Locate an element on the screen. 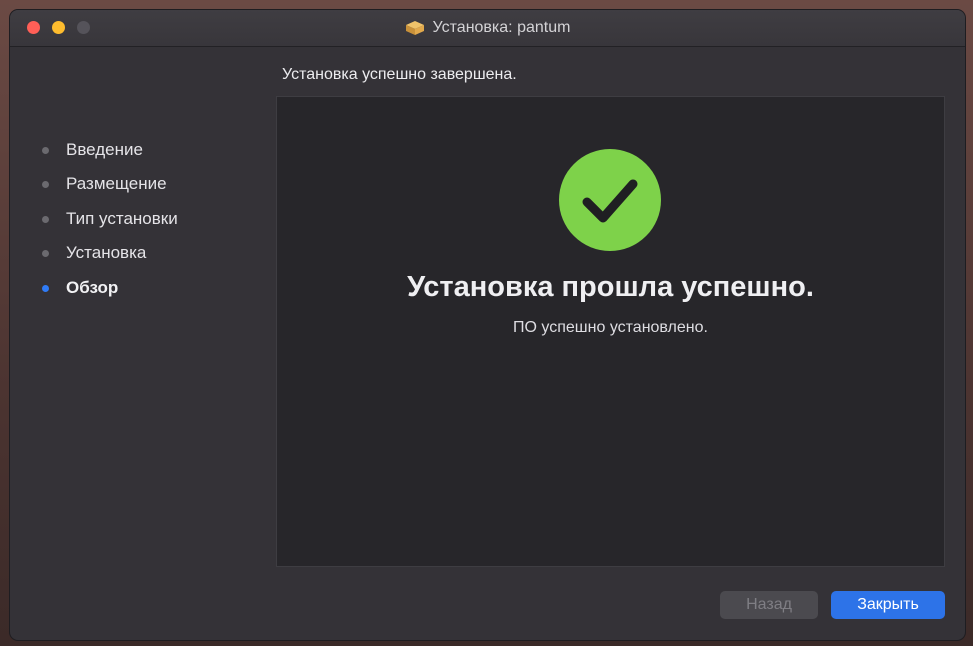 This screenshot has height=646, width=973. step-label: Размещение is located at coordinates (116, 183).